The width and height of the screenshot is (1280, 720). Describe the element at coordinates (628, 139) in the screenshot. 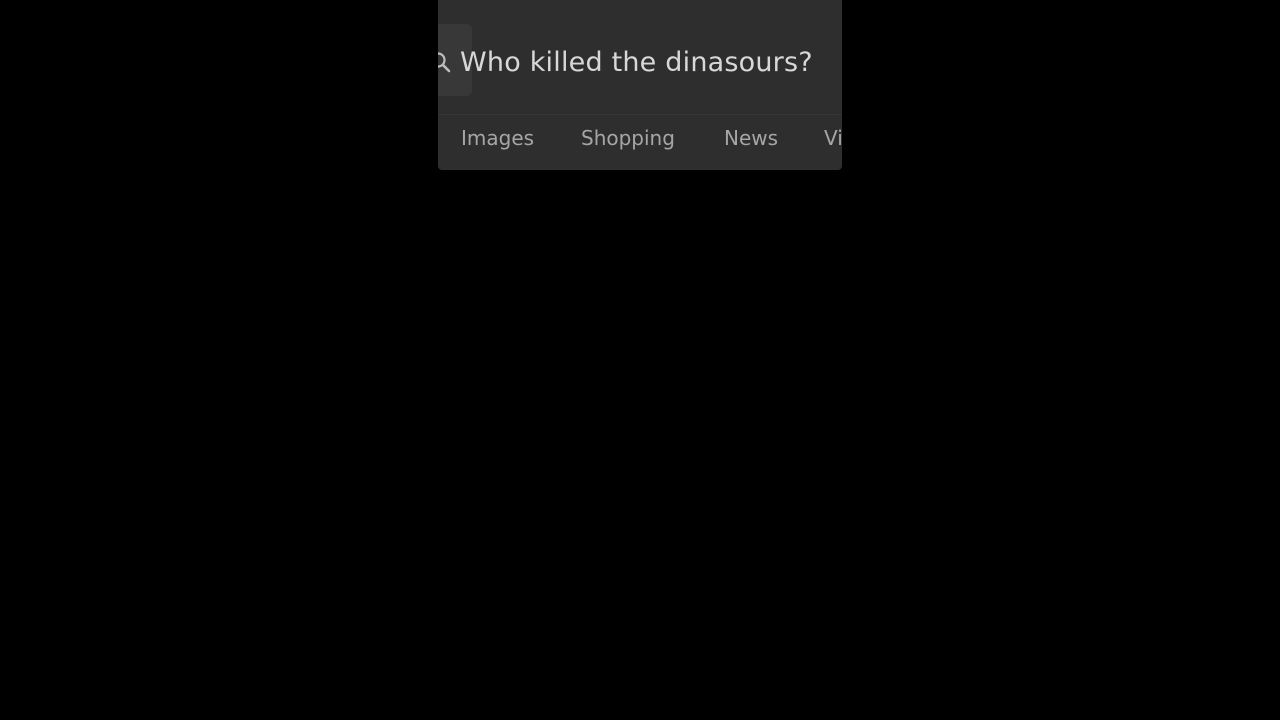

I see `tab-shopping: Shopping` at that location.